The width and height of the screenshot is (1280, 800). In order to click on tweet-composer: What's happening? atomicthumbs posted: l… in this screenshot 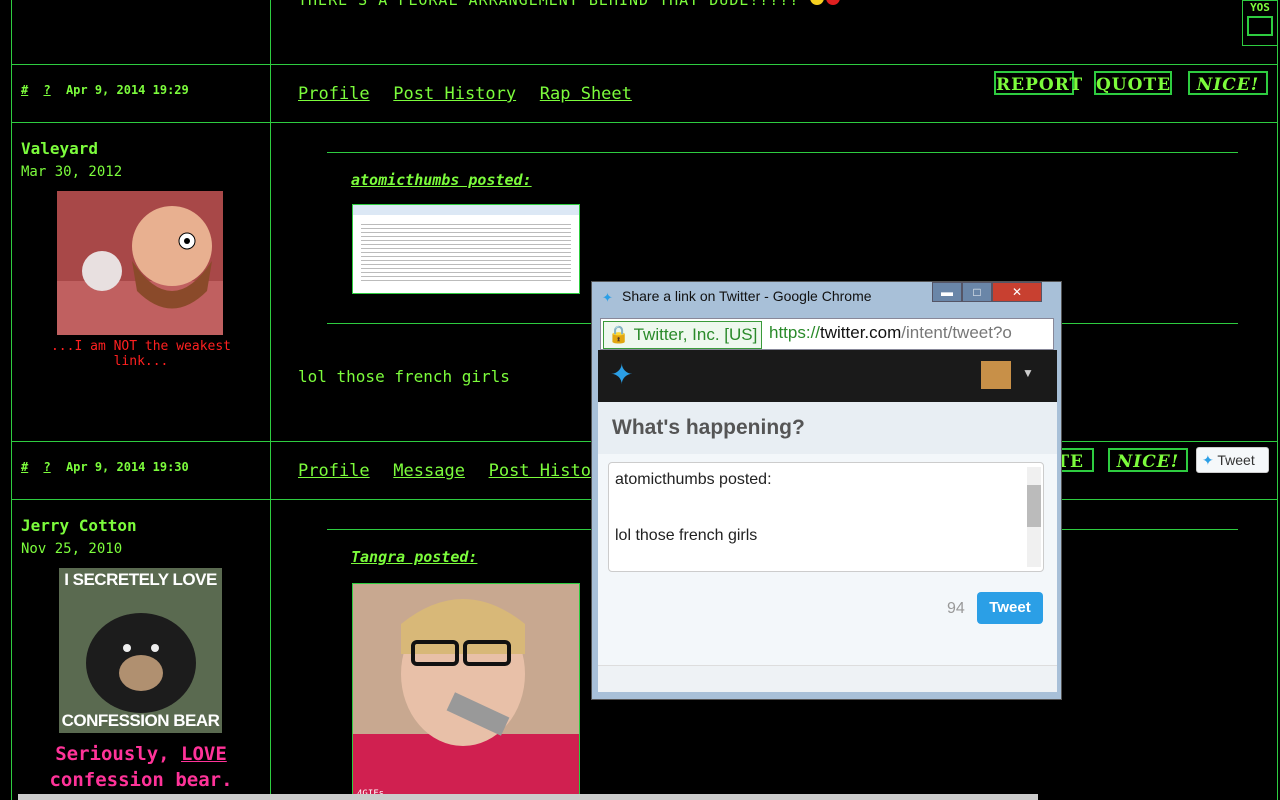, I will do `click(827, 547)`.